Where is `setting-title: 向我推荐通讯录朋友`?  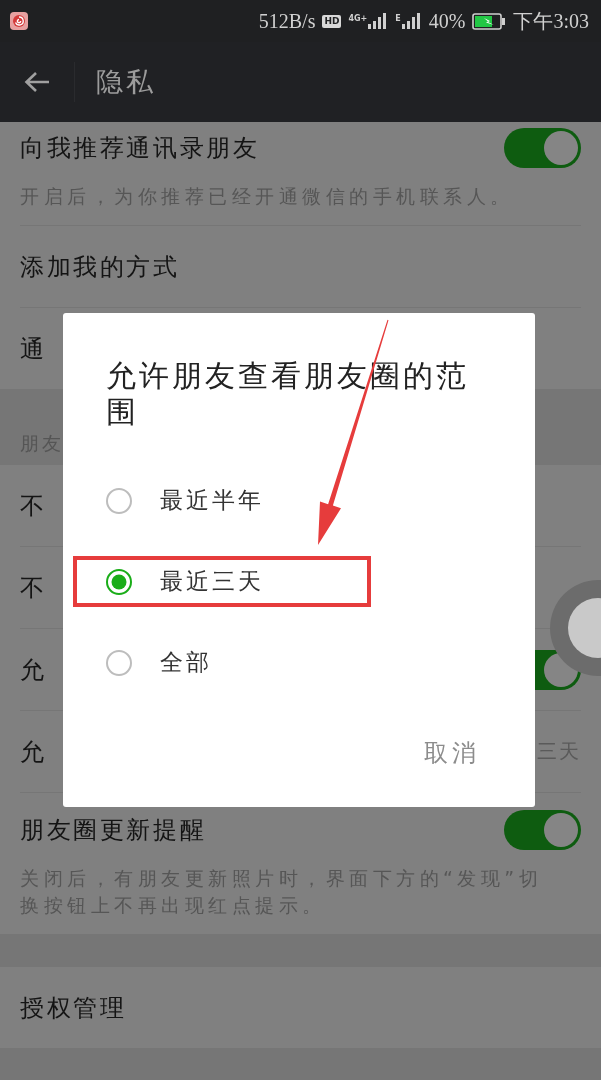
setting-title: 向我推荐通讯录朋友 is located at coordinates (140, 148).